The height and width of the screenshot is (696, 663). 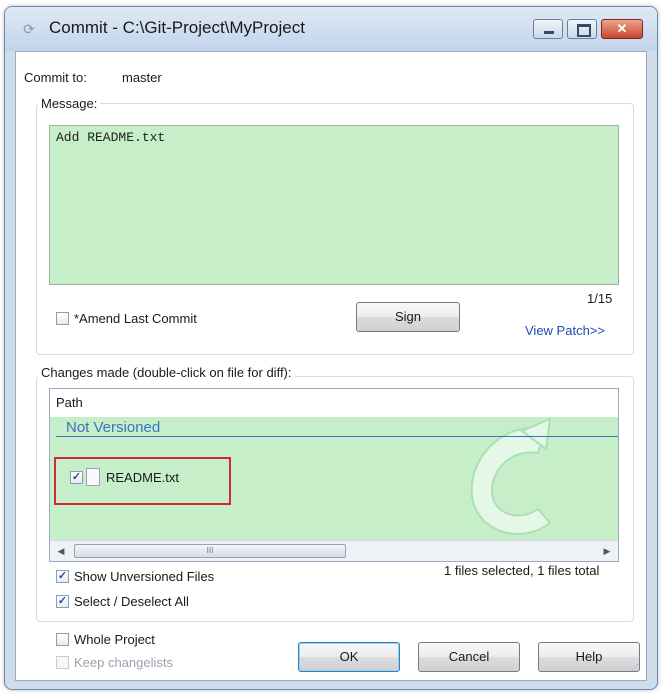 What do you see at coordinates (408, 317) in the screenshot?
I see `sign-button: Sign` at bounding box center [408, 317].